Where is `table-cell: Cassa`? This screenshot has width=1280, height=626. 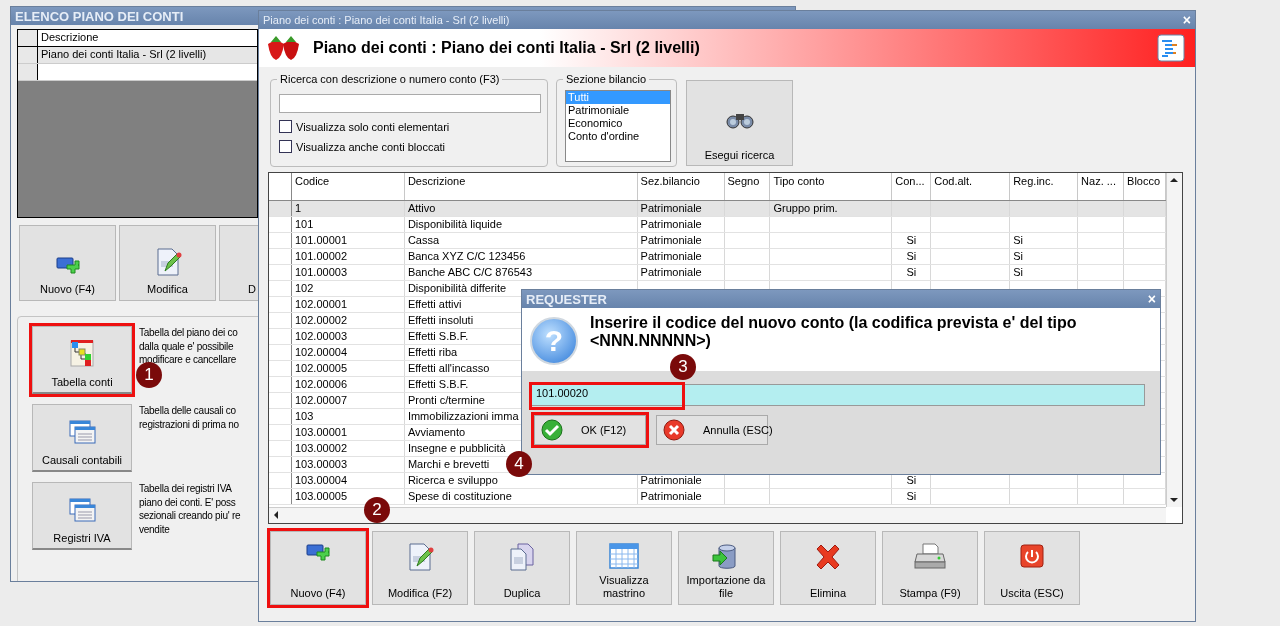 table-cell: Cassa is located at coordinates (521, 240).